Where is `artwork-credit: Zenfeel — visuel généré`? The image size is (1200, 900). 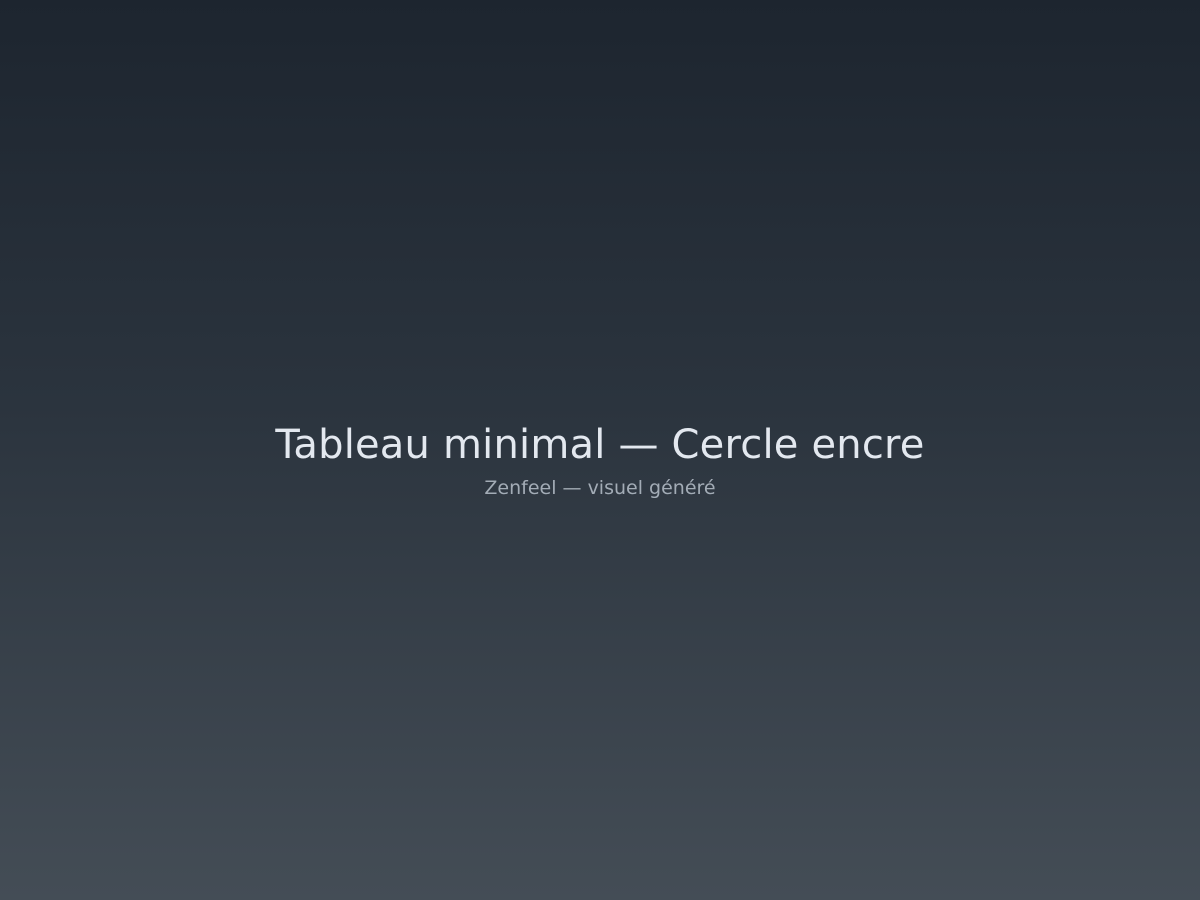 artwork-credit: Zenfeel — visuel généré is located at coordinates (600, 488).